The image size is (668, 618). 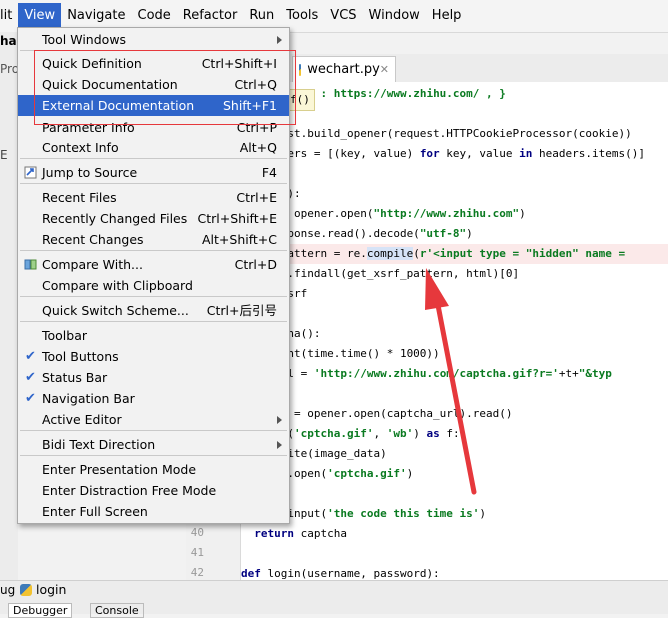 I want to click on menu-item-quick-documentation: Quick Documentation Ctrl+Q, so click(x=153, y=84).